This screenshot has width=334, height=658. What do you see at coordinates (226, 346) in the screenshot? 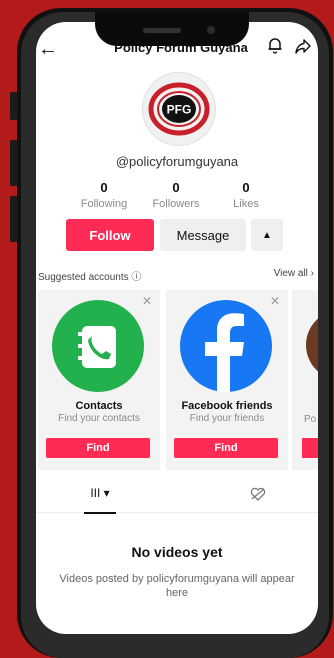
I see `facebook-icon` at bounding box center [226, 346].